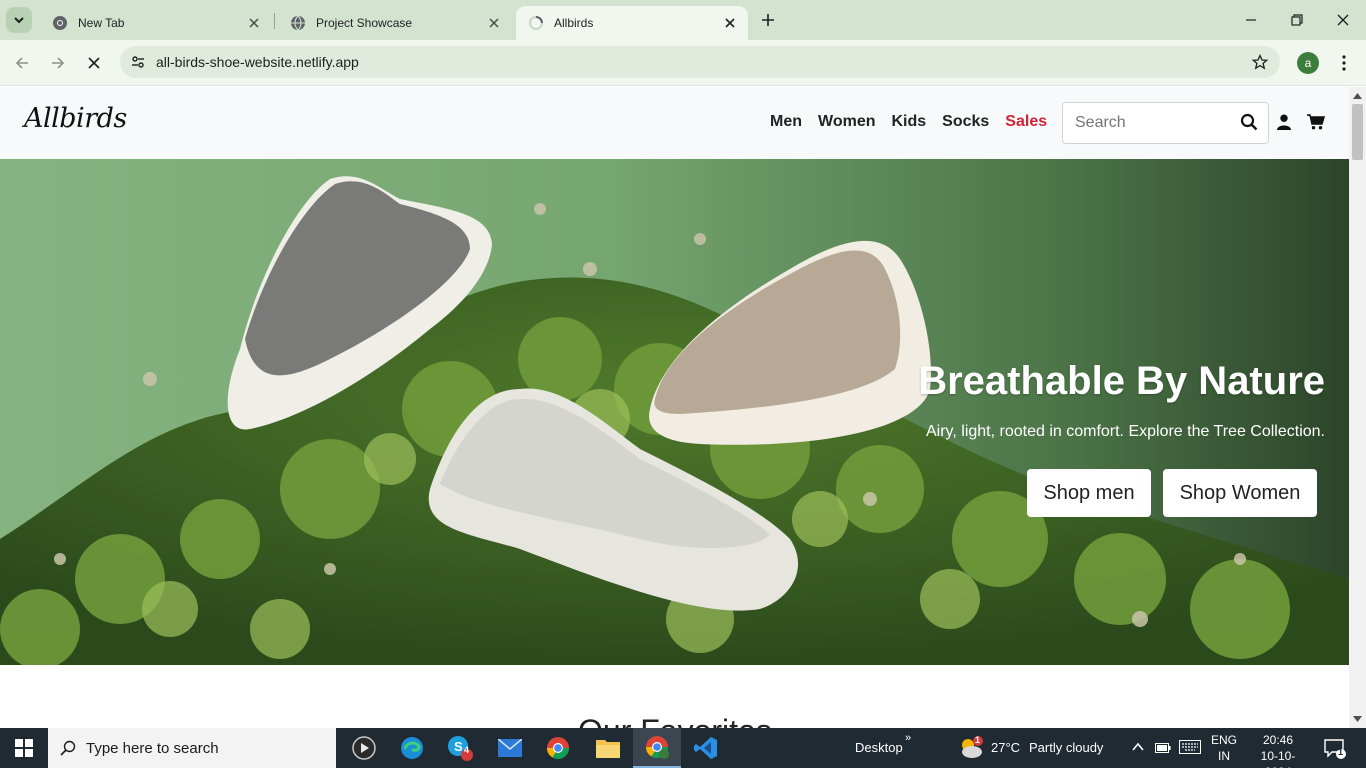 This screenshot has height=780, width=1366. I want to click on vscode-taskbar-icon, so click(706, 748).